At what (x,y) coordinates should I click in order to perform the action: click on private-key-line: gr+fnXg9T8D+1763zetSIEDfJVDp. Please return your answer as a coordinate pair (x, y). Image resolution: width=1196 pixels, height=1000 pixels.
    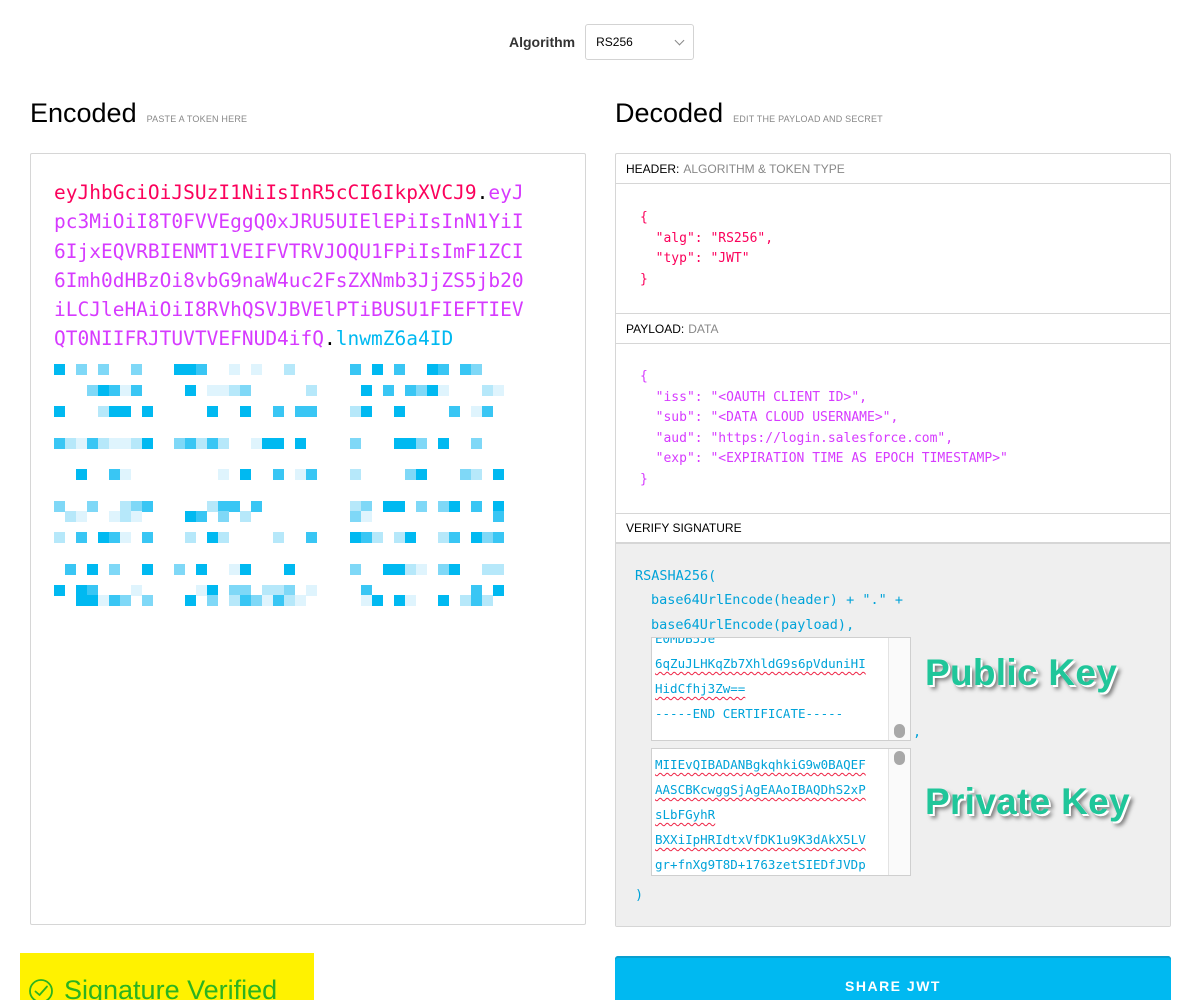
    Looking at the image, I should click on (760, 864).